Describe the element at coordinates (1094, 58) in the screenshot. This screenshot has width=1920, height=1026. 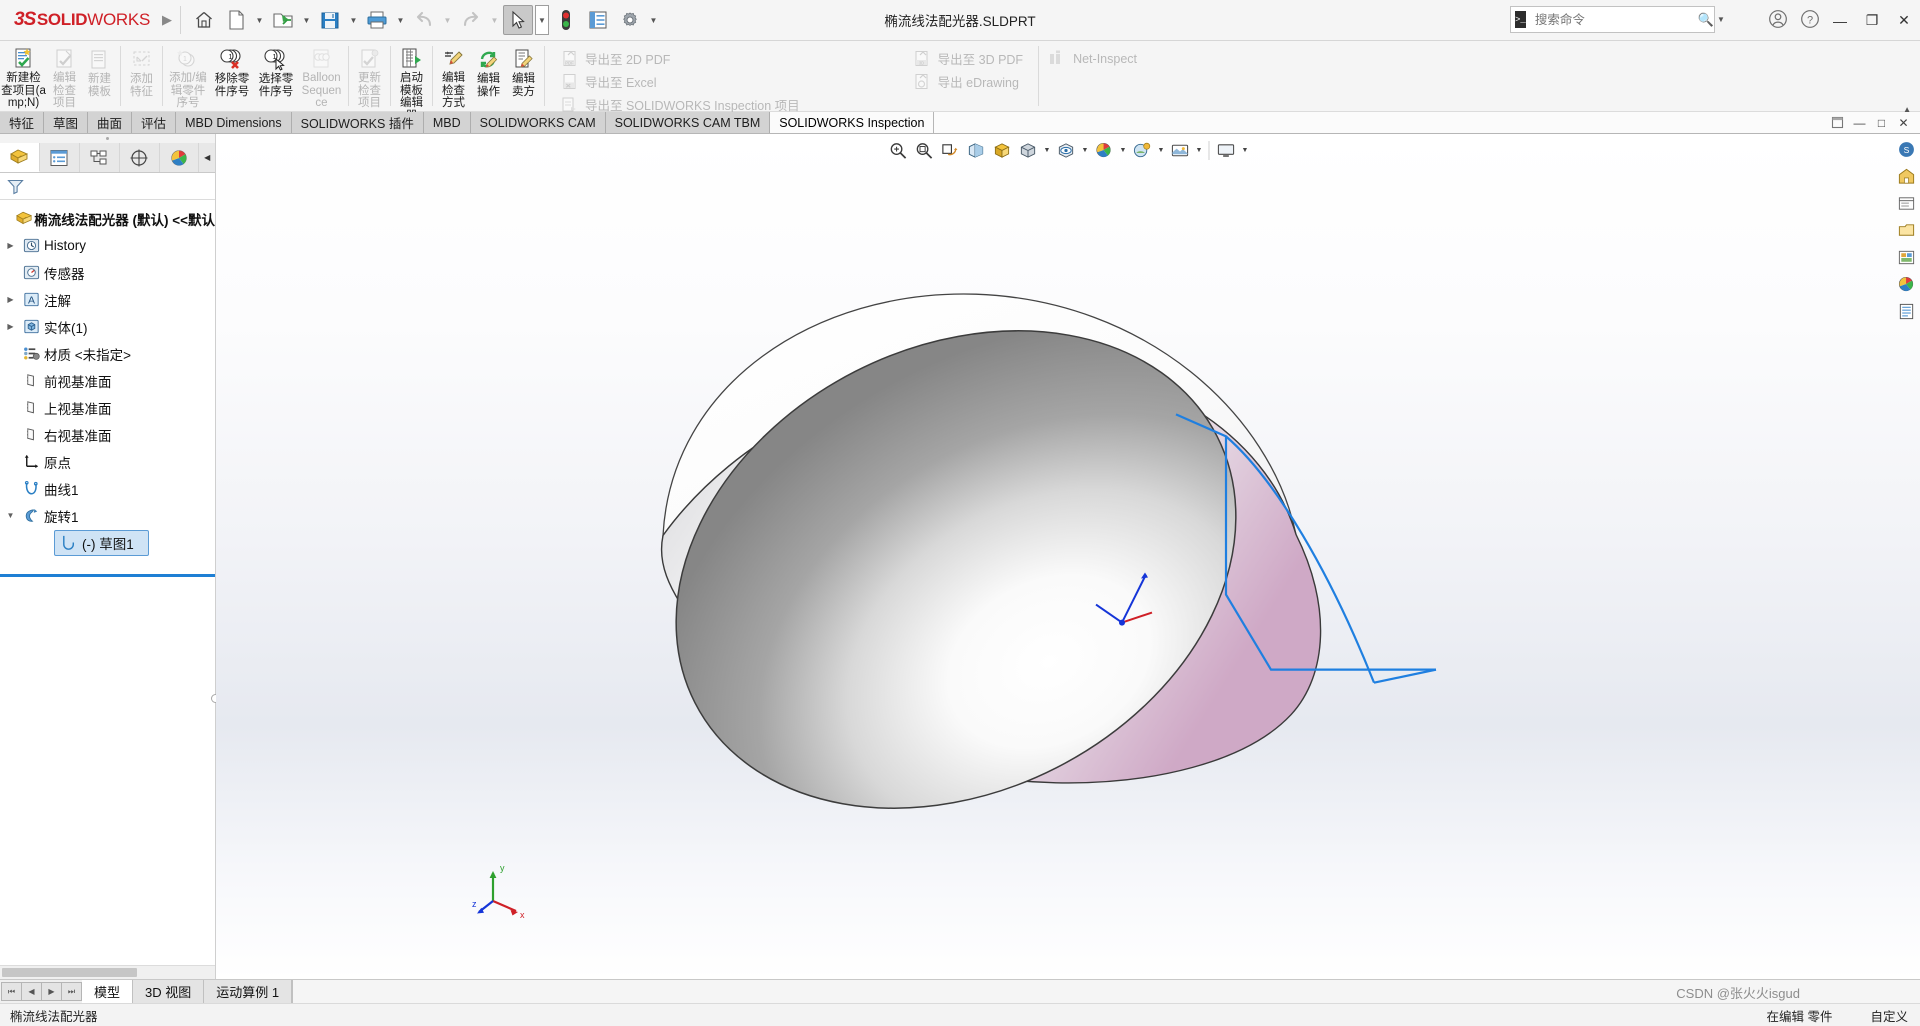
I see `net-inspect-item: Net-Inspect` at that location.